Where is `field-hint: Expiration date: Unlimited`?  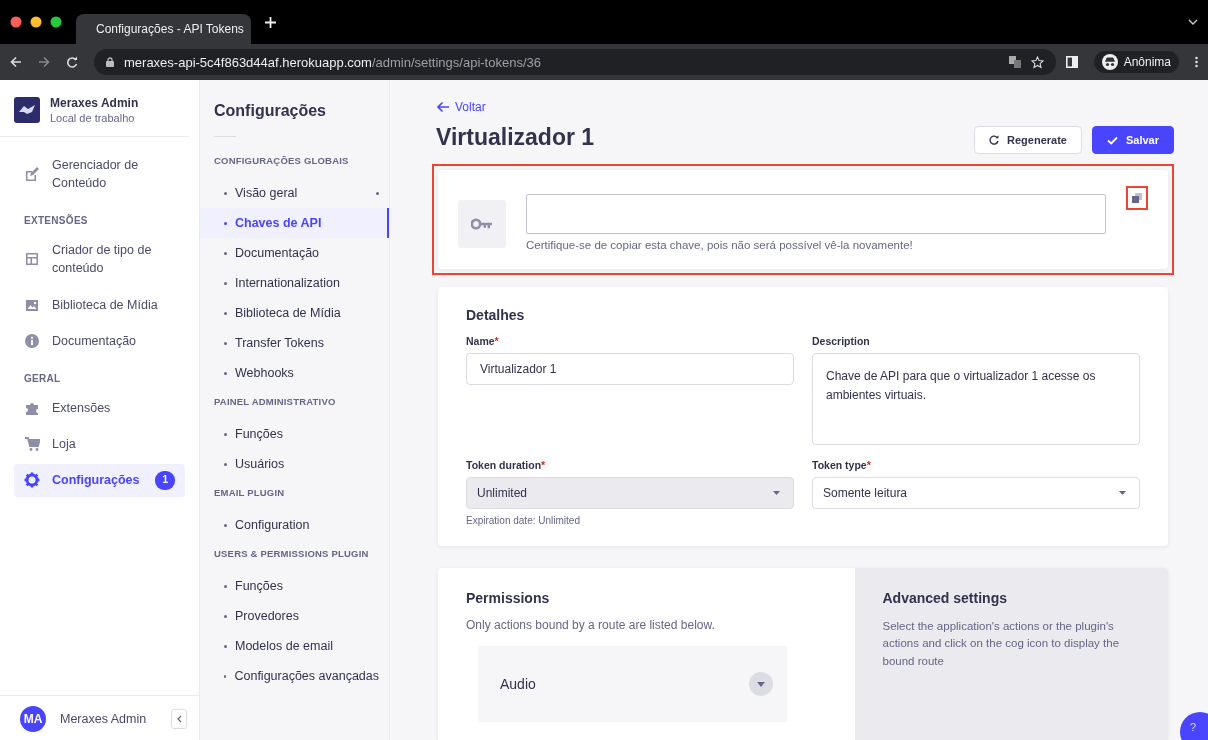 field-hint: Expiration date: Unlimited is located at coordinates (523, 520).